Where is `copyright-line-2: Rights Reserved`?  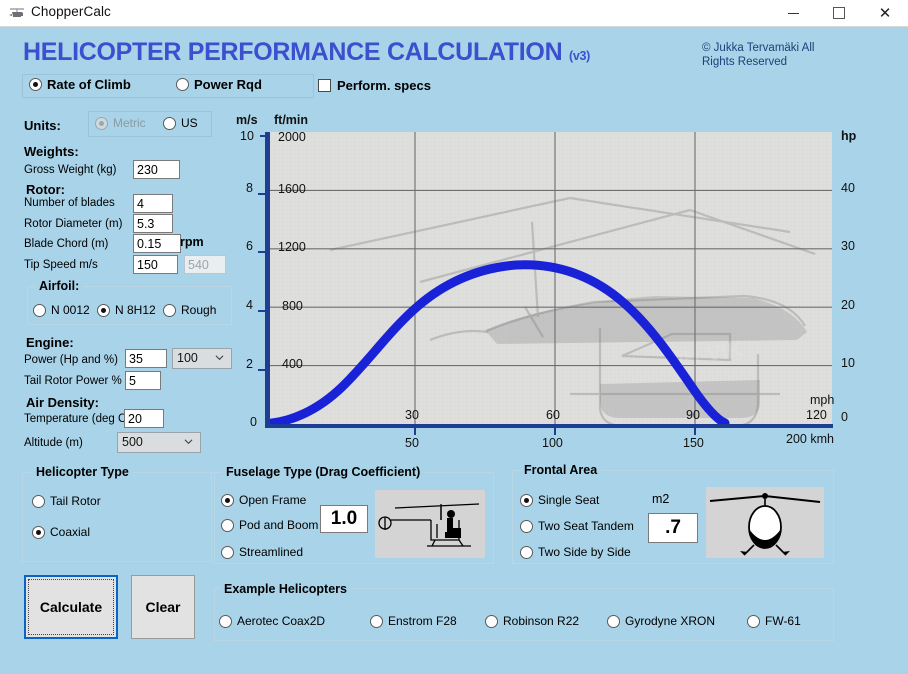 copyright-line-2: Rights Reserved is located at coordinates (745, 62).